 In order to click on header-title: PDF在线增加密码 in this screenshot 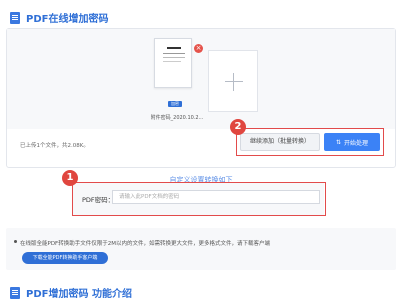, I will do `click(59, 17)`.